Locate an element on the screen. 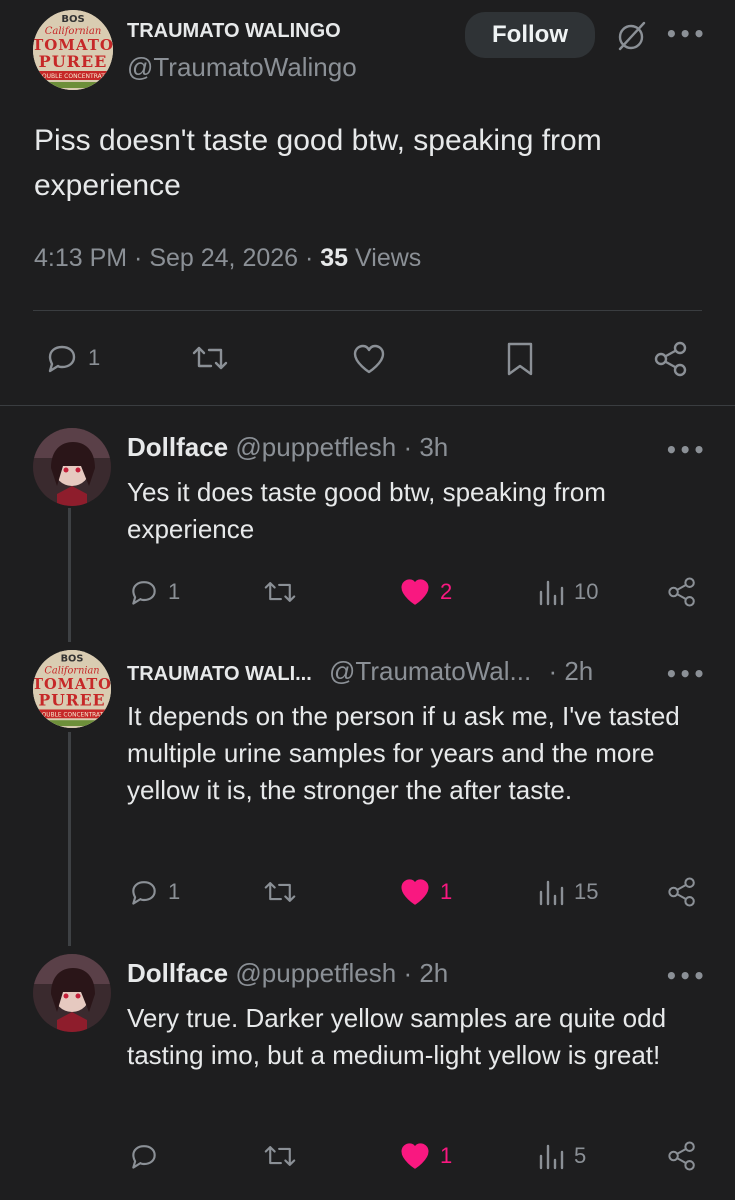  reply-header: Dollface @puppetflesh · 3h is located at coordinates (287, 447).